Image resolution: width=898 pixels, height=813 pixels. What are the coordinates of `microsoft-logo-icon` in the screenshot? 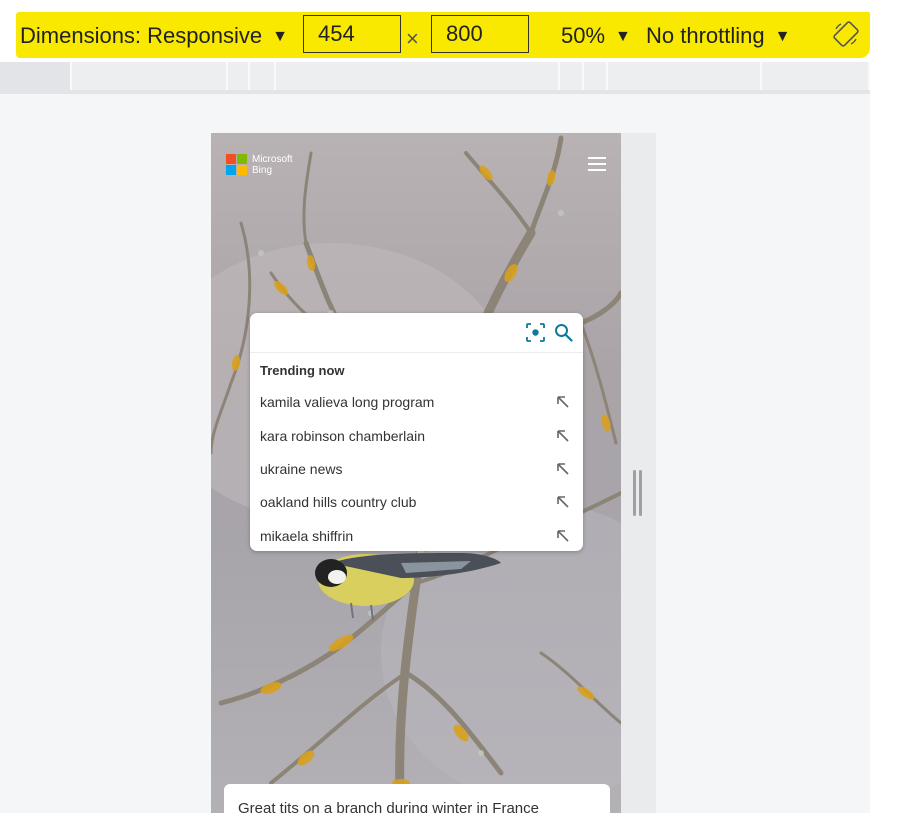 It's located at (237, 165).